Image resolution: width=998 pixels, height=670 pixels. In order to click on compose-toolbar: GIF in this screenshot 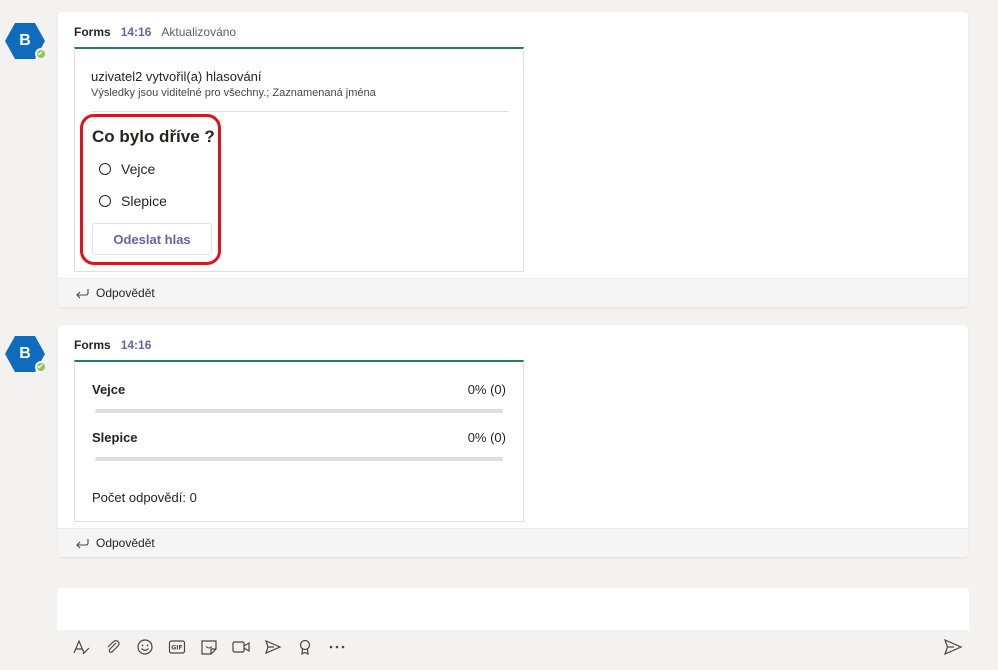, I will do `click(214, 647)`.